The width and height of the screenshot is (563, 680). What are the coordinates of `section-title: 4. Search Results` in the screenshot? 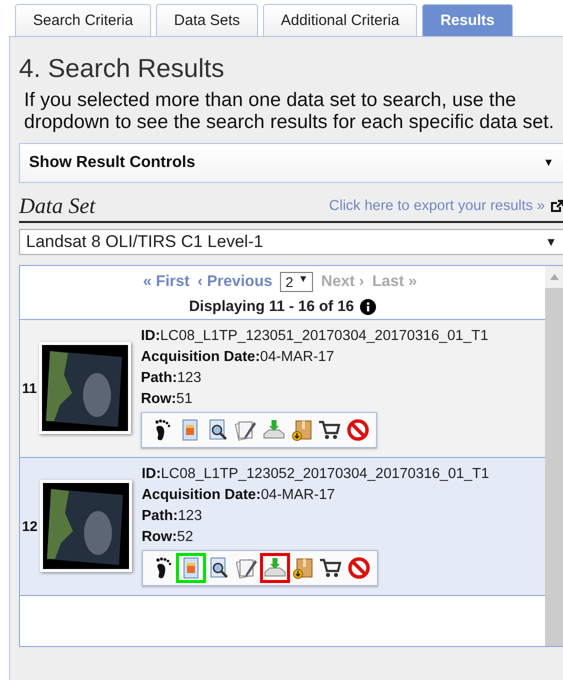 It's located at (122, 68).